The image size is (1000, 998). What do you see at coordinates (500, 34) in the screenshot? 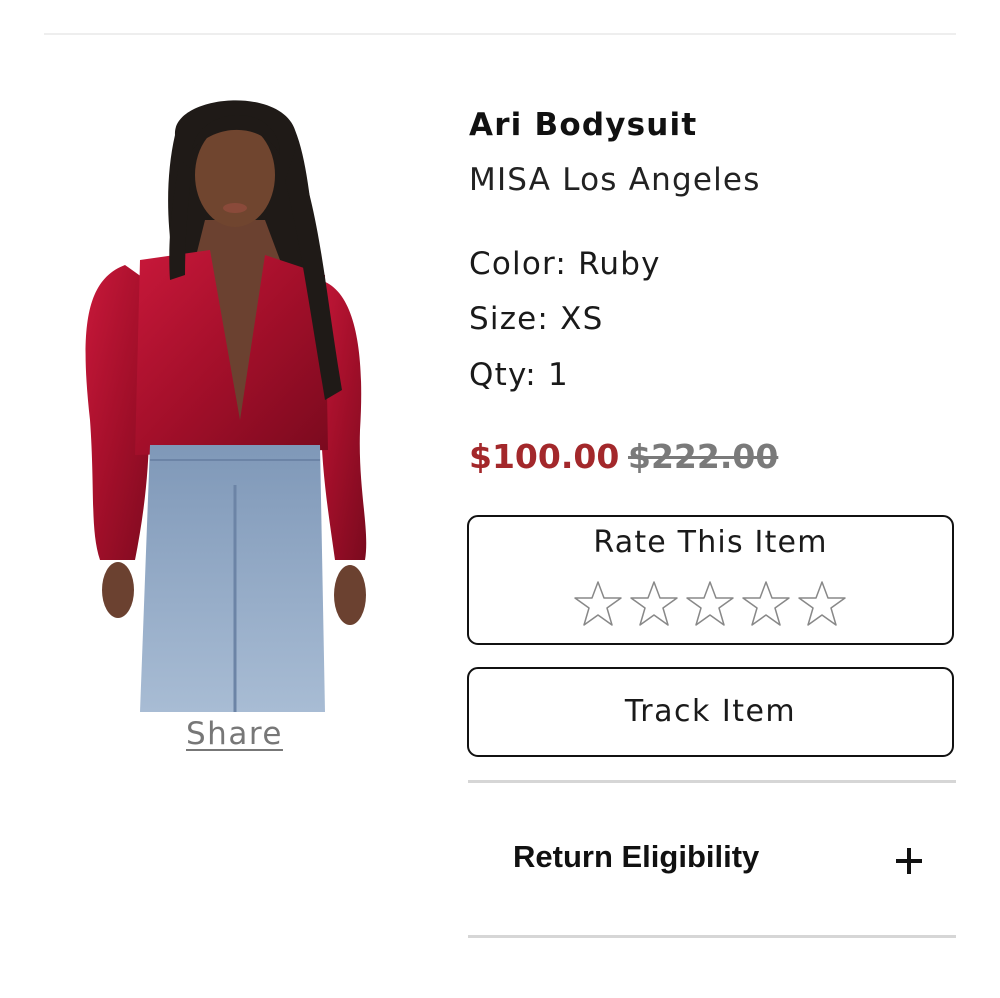
I see `top-divider` at bounding box center [500, 34].